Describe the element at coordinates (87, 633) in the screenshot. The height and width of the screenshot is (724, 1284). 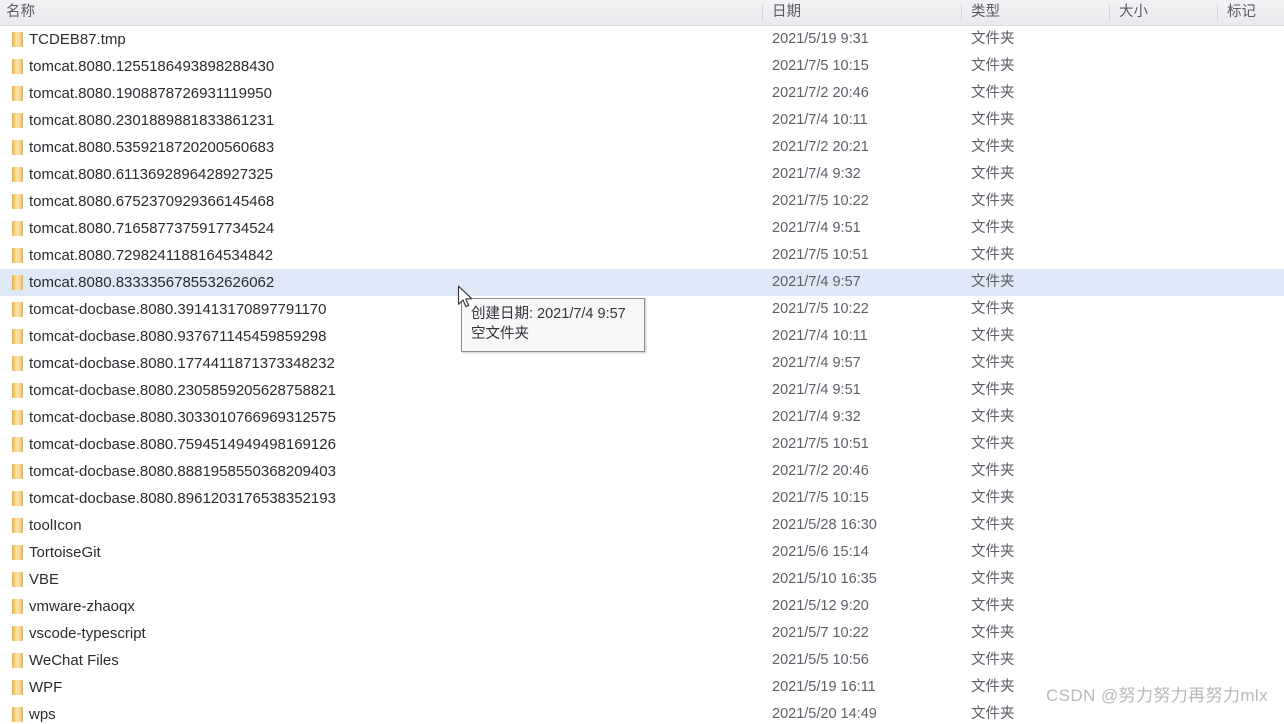
I see `file-name-cell: vscode-typescript` at that location.